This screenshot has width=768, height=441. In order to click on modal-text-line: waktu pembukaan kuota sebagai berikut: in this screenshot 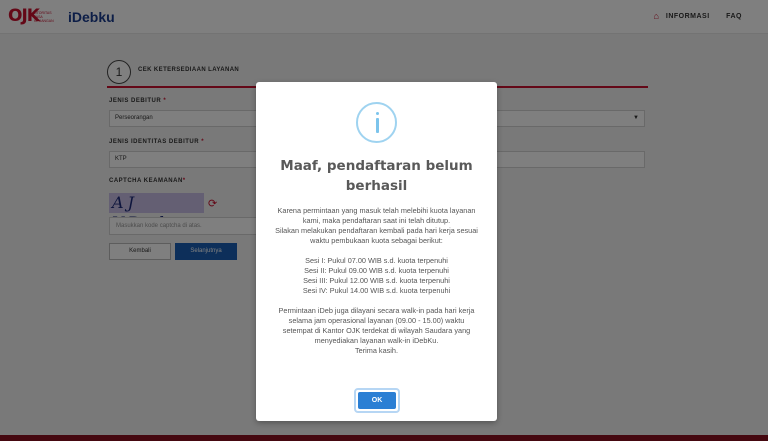, I will do `click(376, 240)`.